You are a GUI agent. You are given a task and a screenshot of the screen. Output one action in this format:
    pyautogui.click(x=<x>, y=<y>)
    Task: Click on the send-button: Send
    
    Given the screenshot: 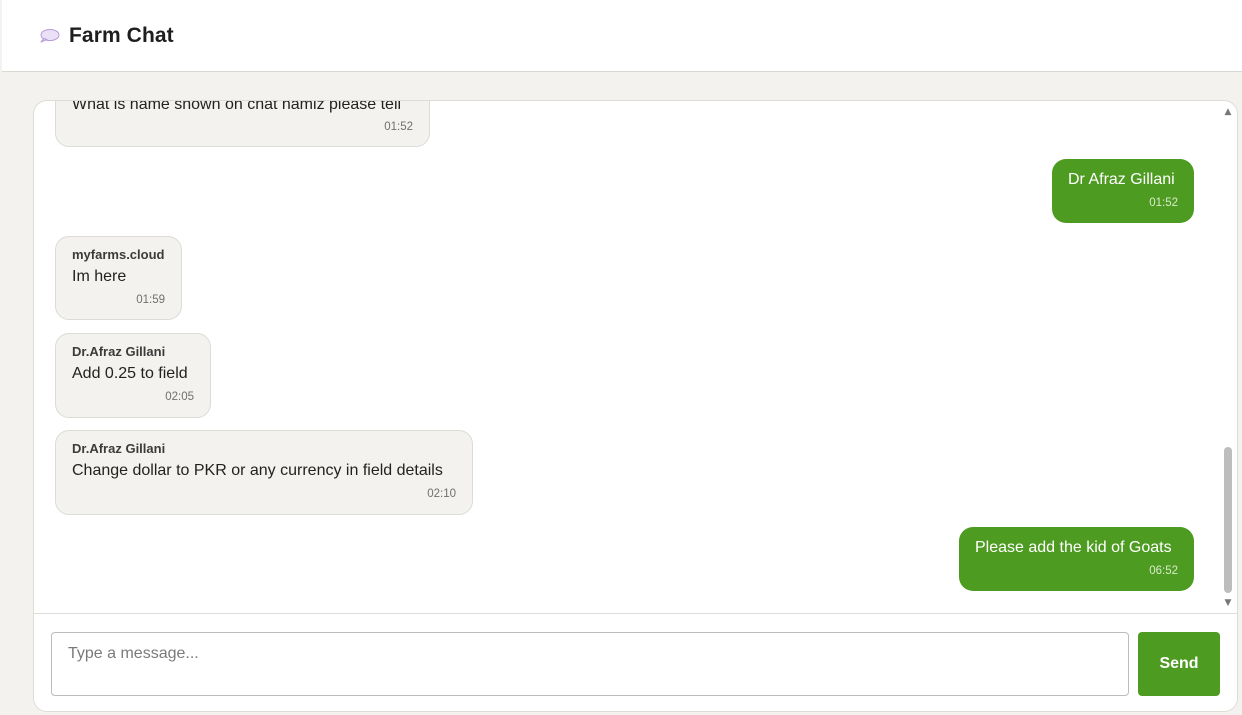 What is the action you would take?
    pyautogui.click(x=1179, y=664)
    